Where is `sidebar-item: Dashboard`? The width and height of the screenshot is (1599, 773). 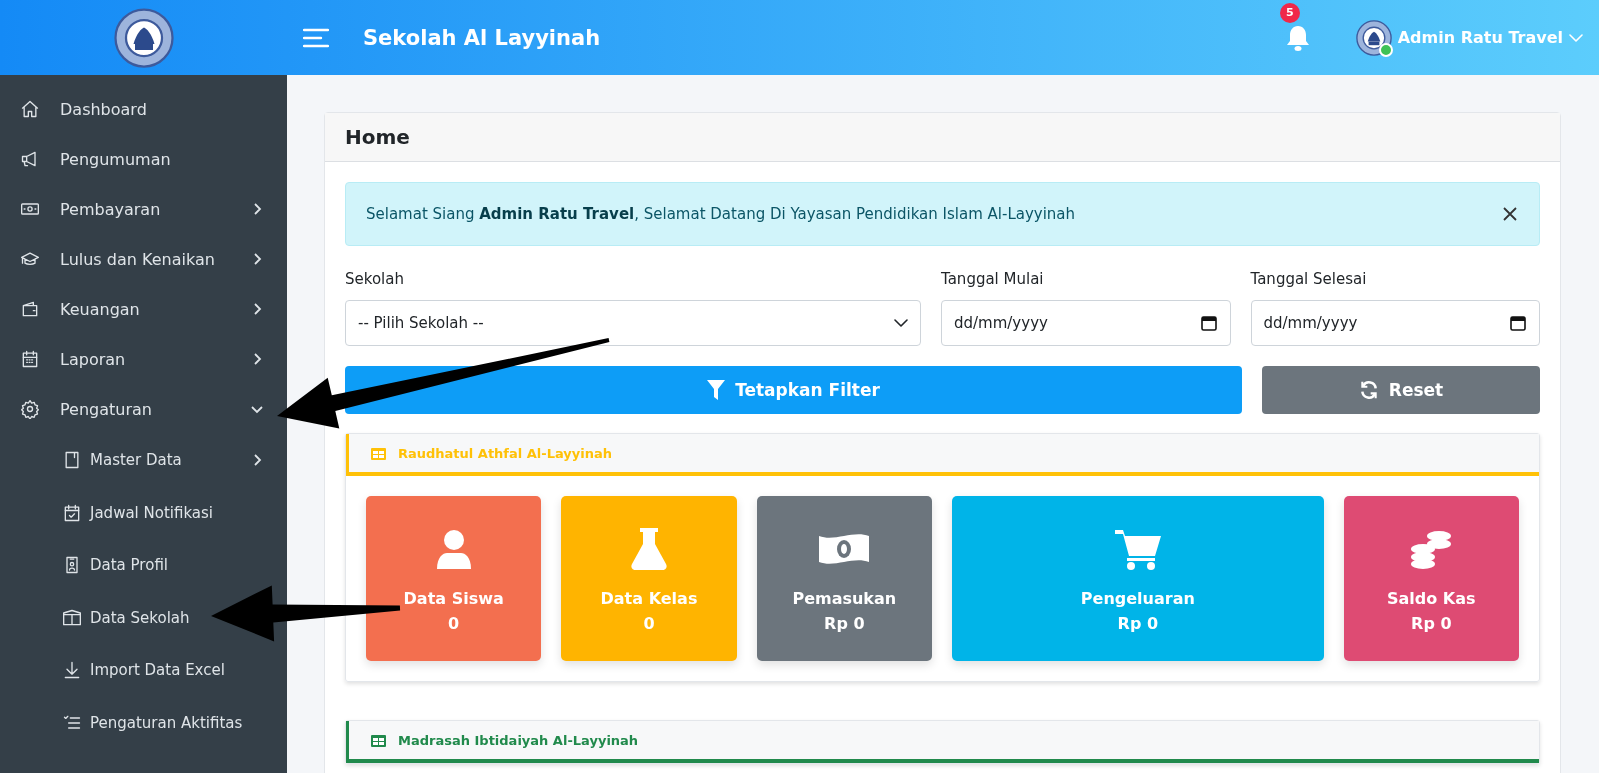
sidebar-item: Dashboard is located at coordinates (143, 109).